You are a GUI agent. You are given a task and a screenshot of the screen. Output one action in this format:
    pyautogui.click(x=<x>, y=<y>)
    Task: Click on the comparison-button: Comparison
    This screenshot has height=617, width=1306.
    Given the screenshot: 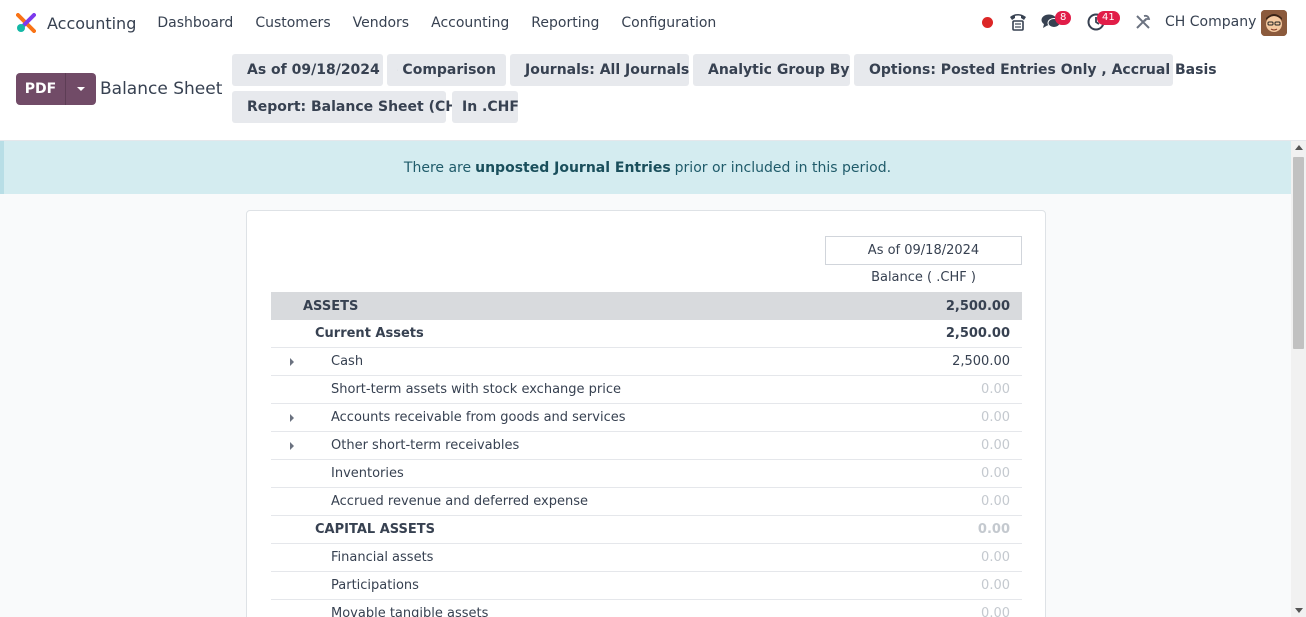 What is the action you would take?
    pyautogui.click(x=446, y=70)
    